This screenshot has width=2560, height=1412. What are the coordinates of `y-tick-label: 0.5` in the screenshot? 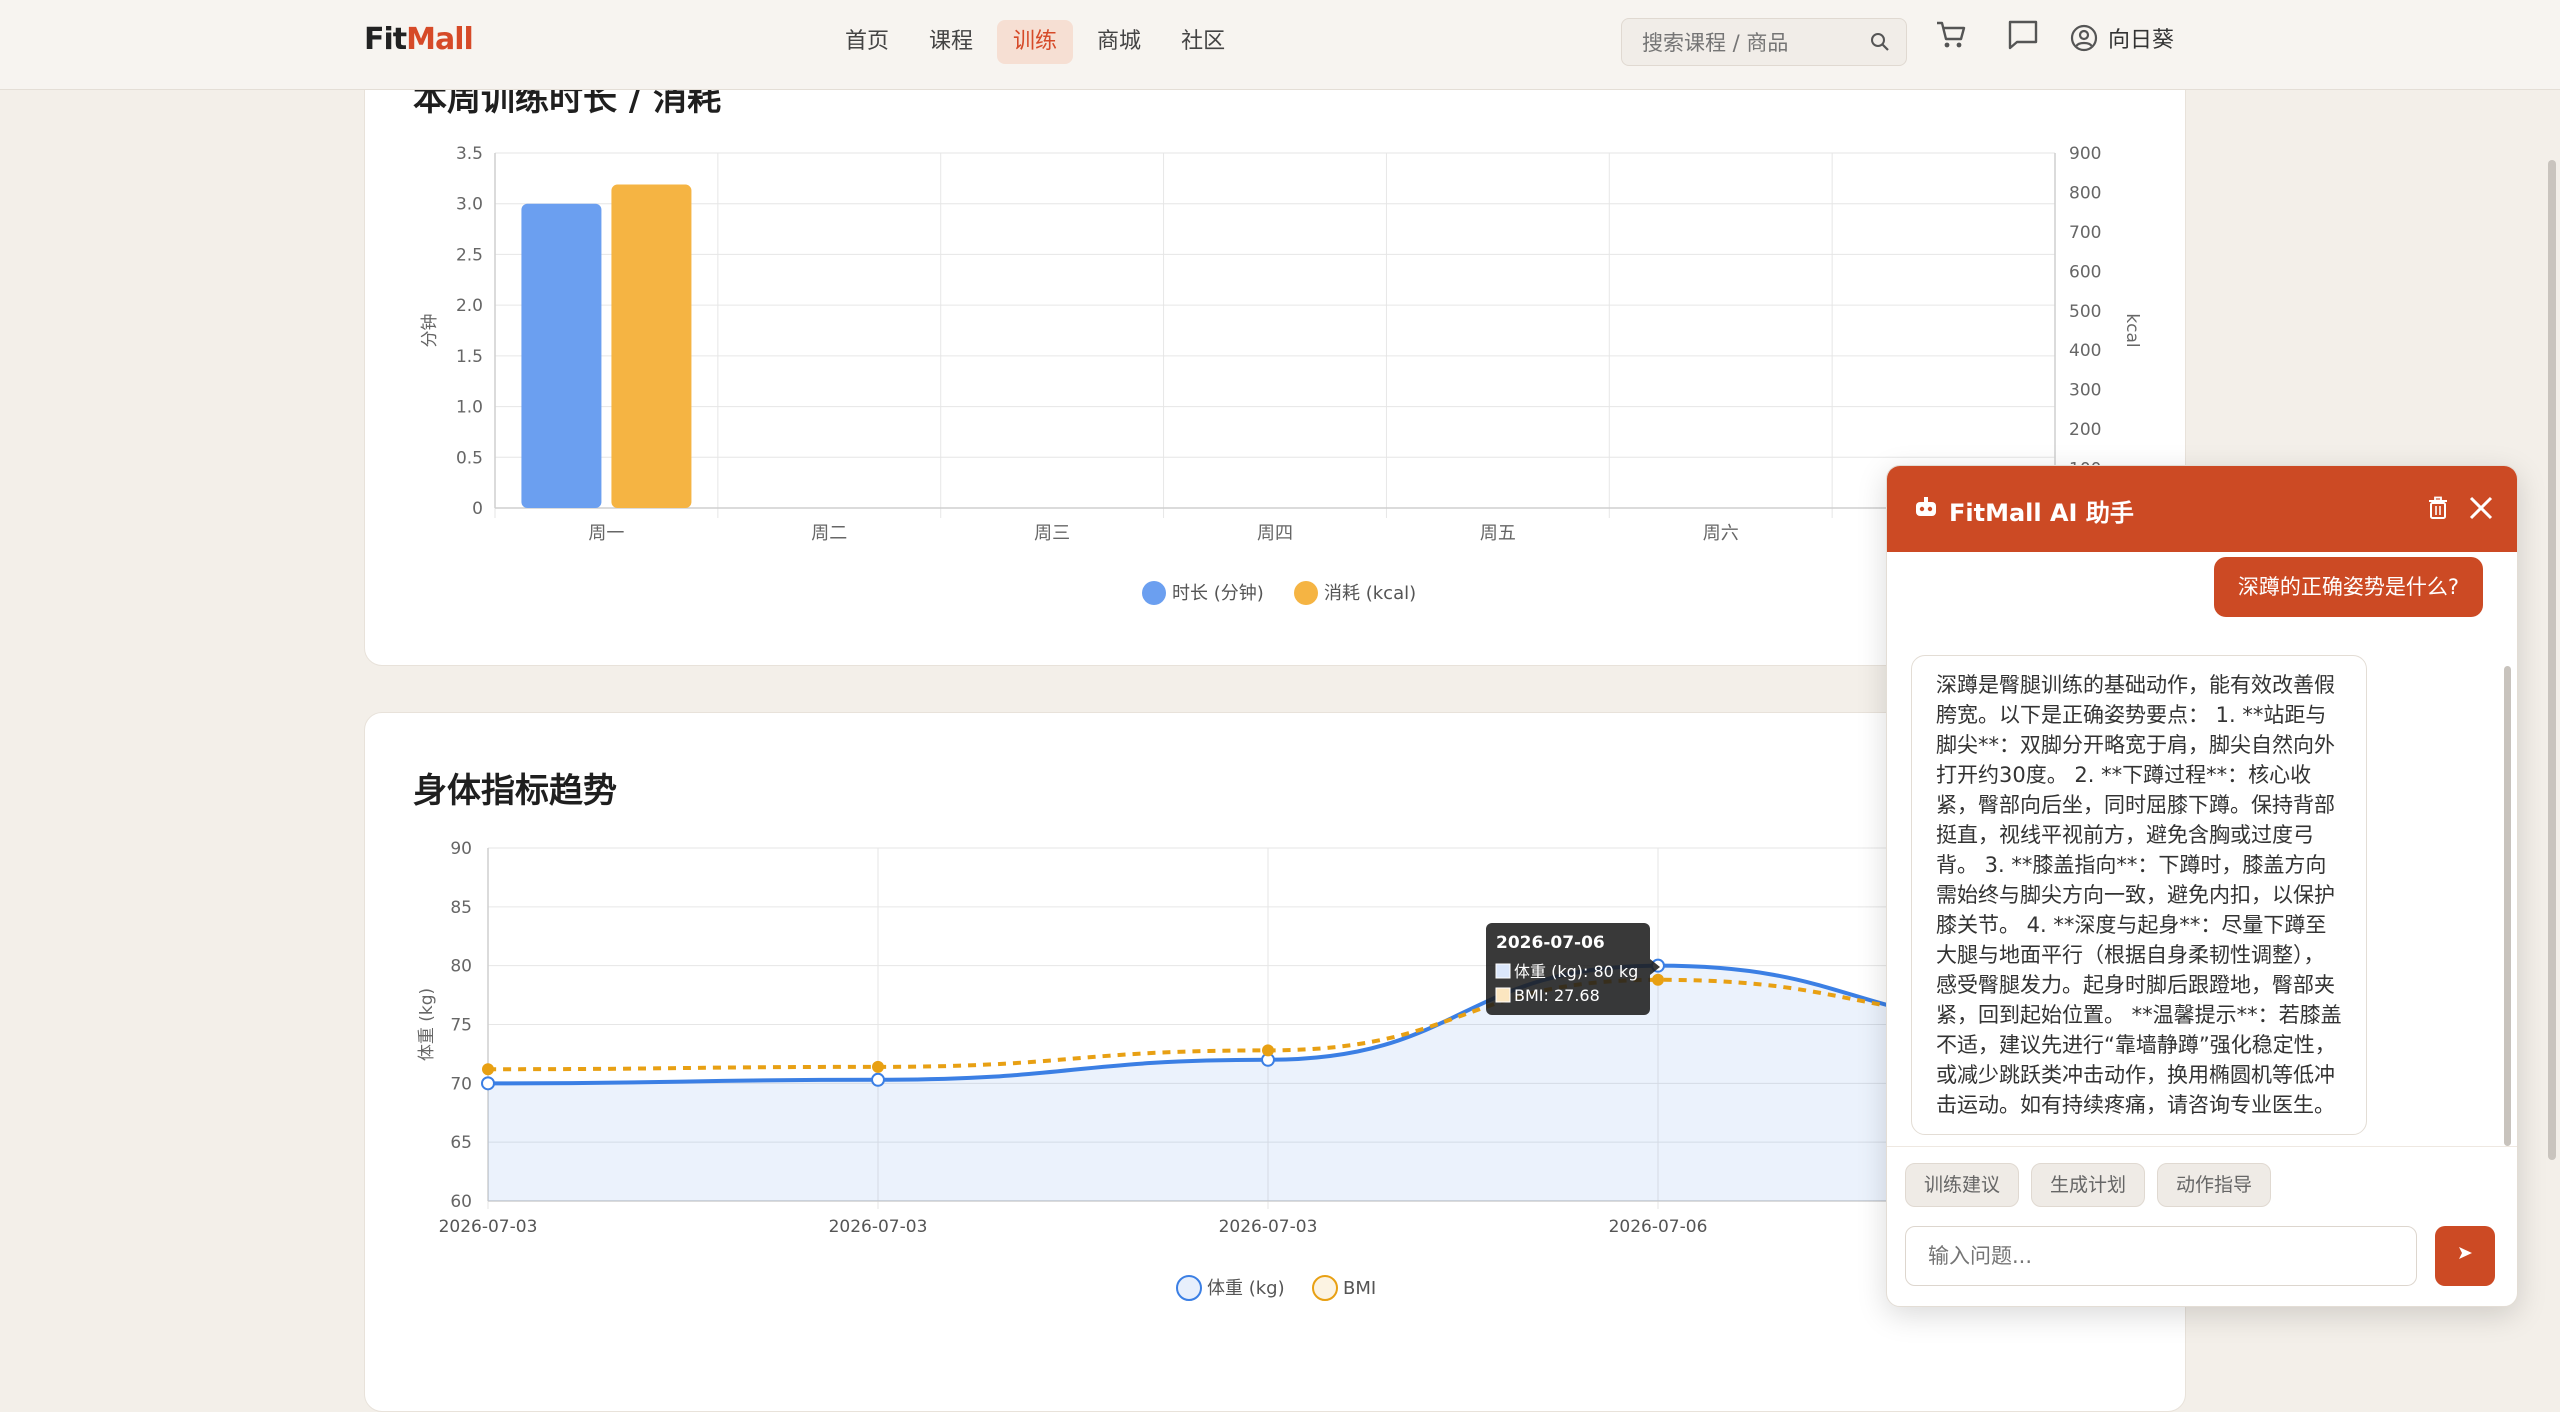 It's located at (469, 458).